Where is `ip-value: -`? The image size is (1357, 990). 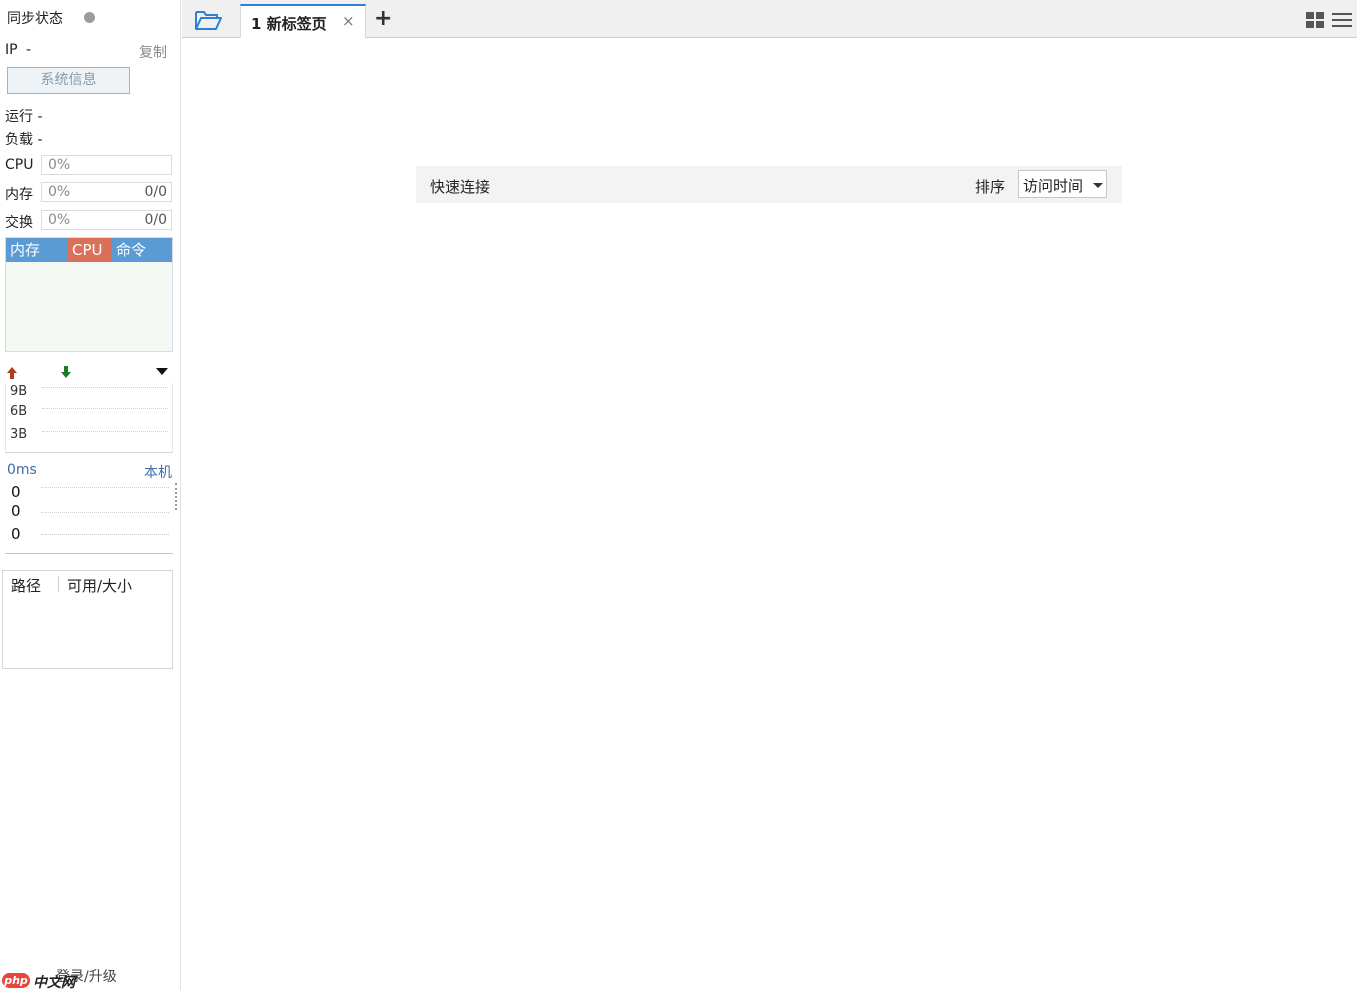 ip-value: - is located at coordinates (29, 50).